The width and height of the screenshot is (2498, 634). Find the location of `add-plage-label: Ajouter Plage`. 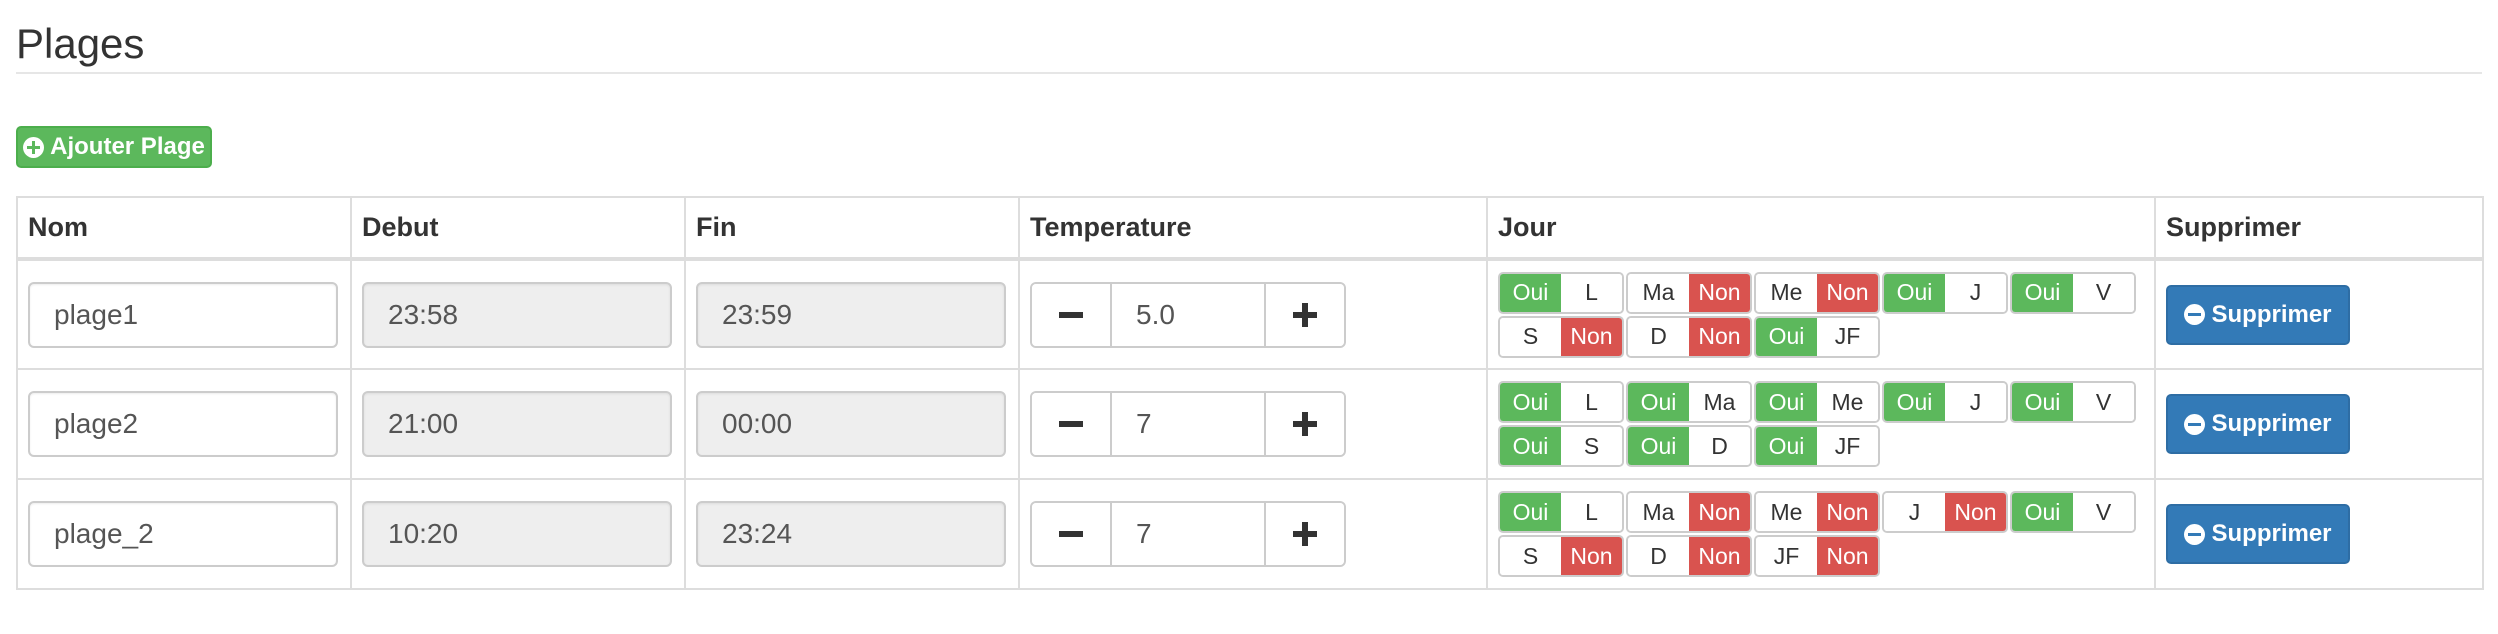

add-plage-label: Ajouter Plage is located at coordinates (127, 146).